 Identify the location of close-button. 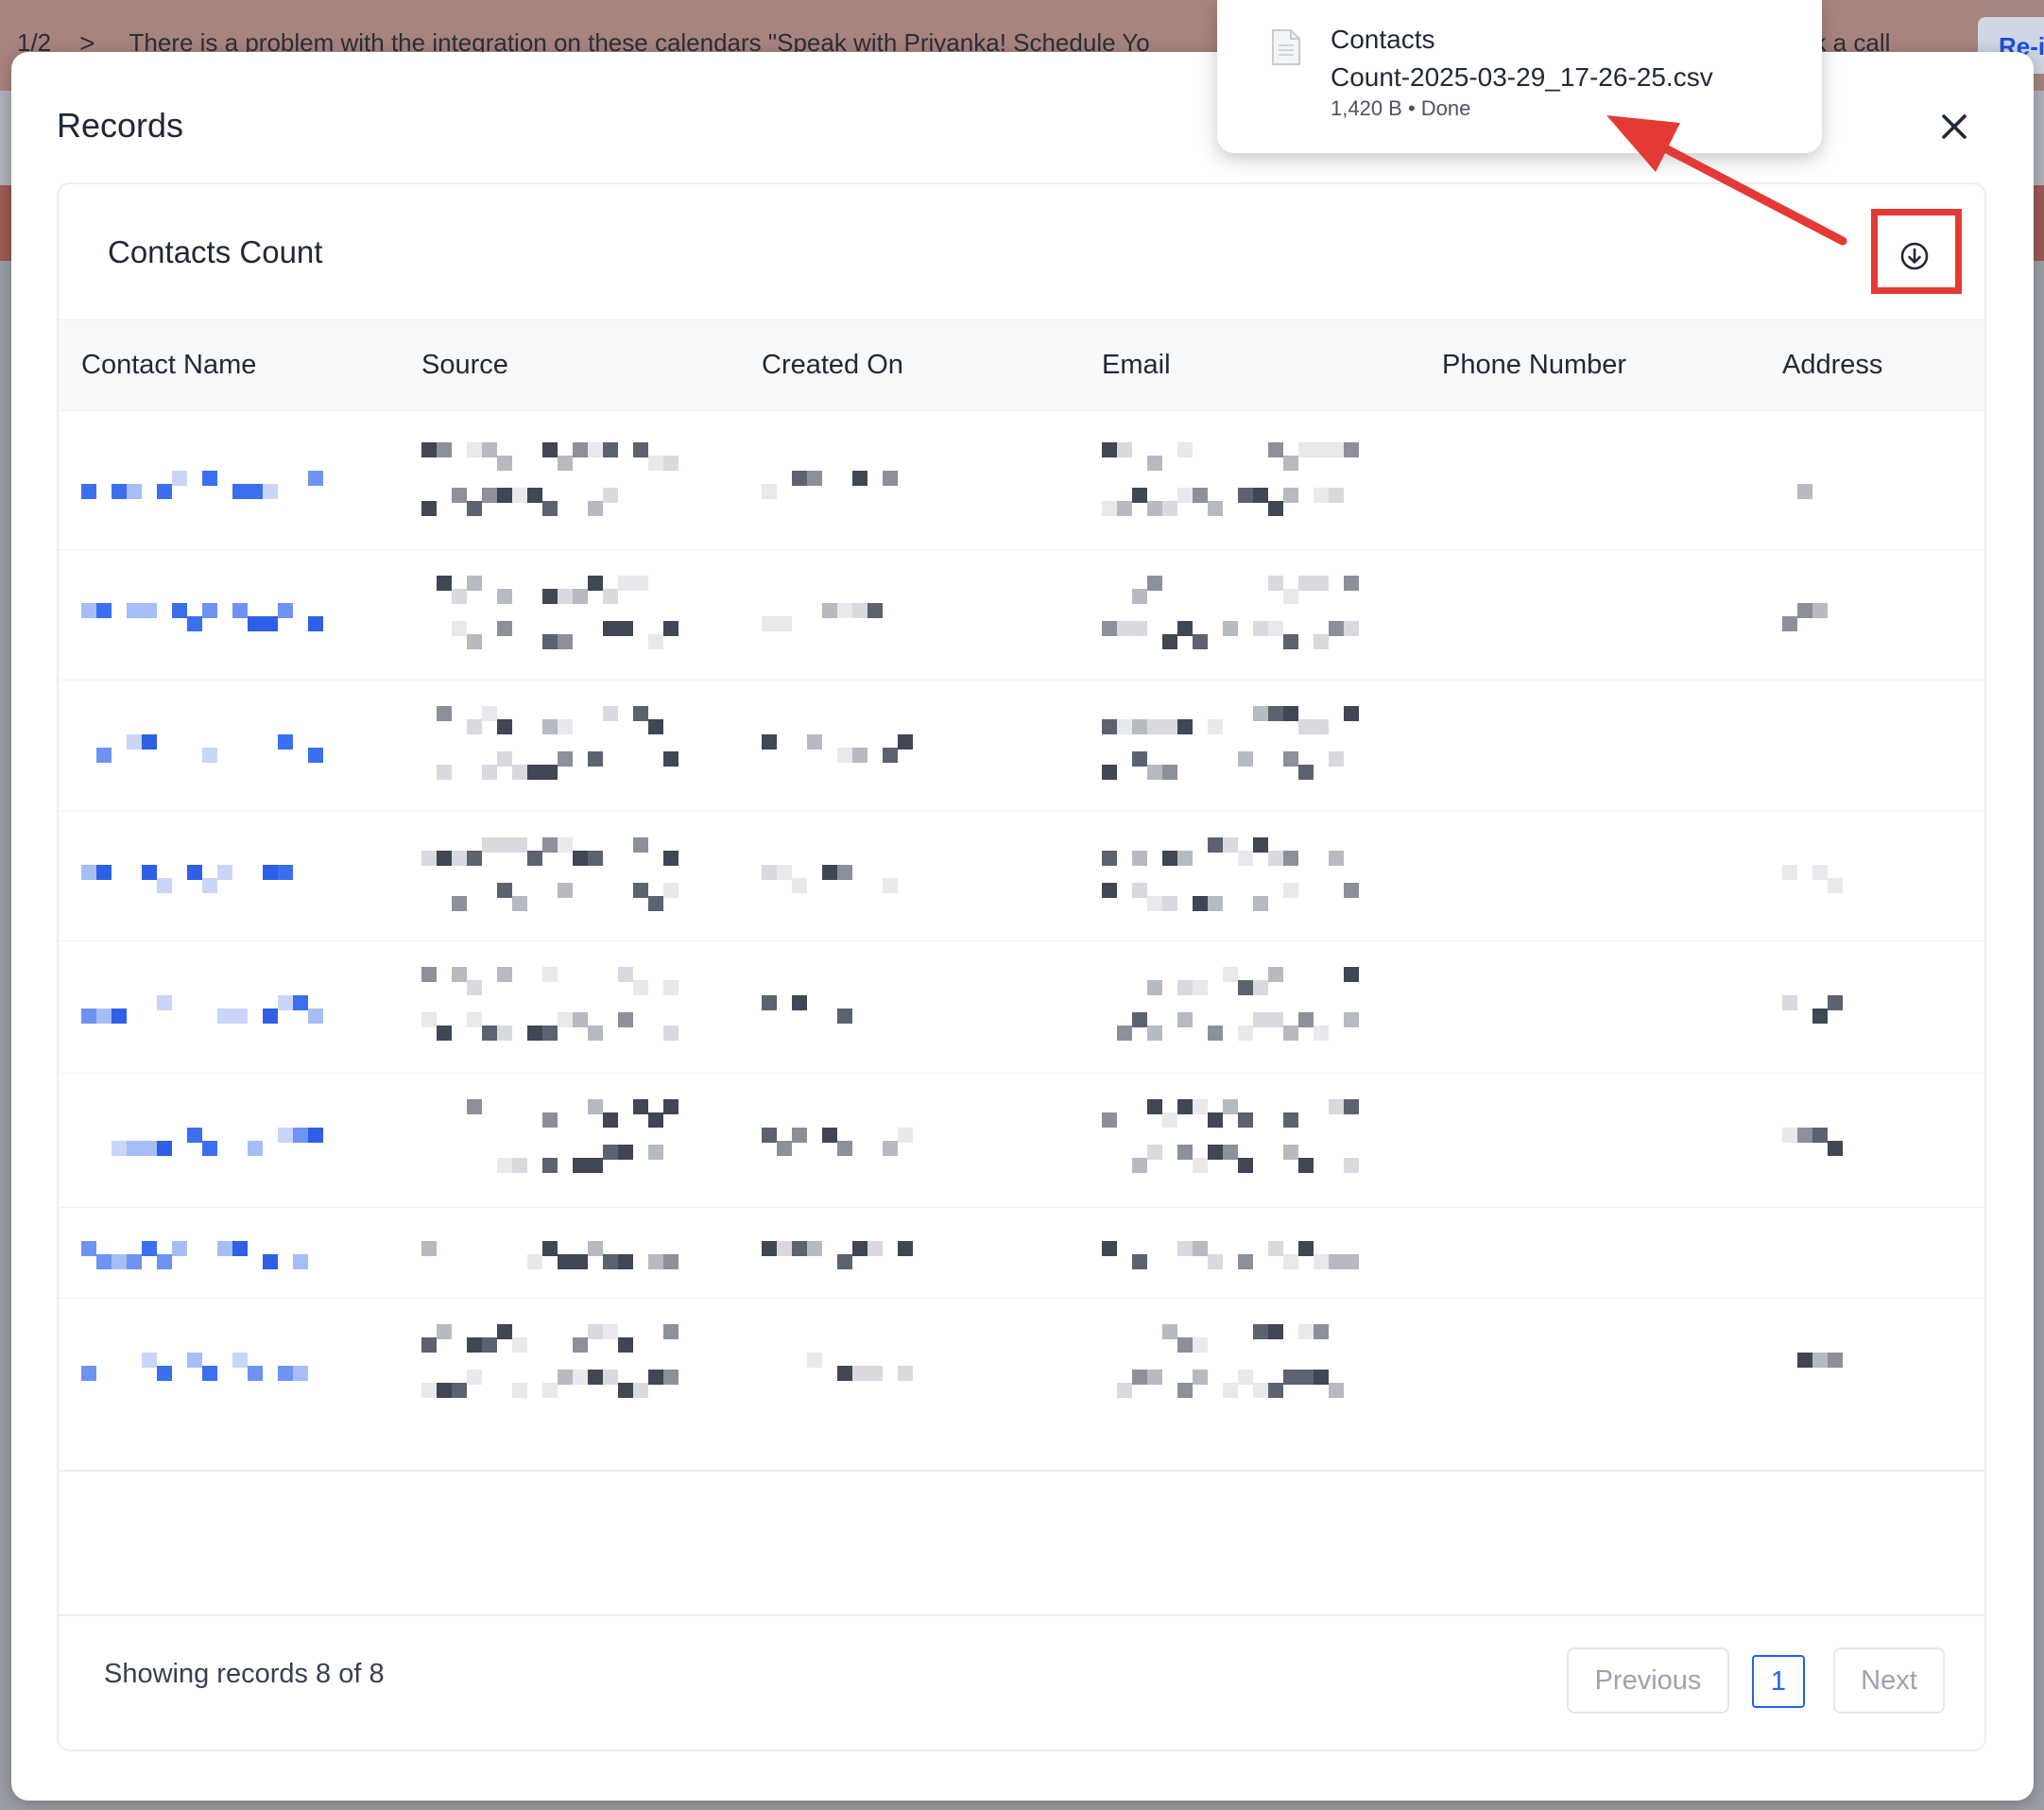
(1954, 126).